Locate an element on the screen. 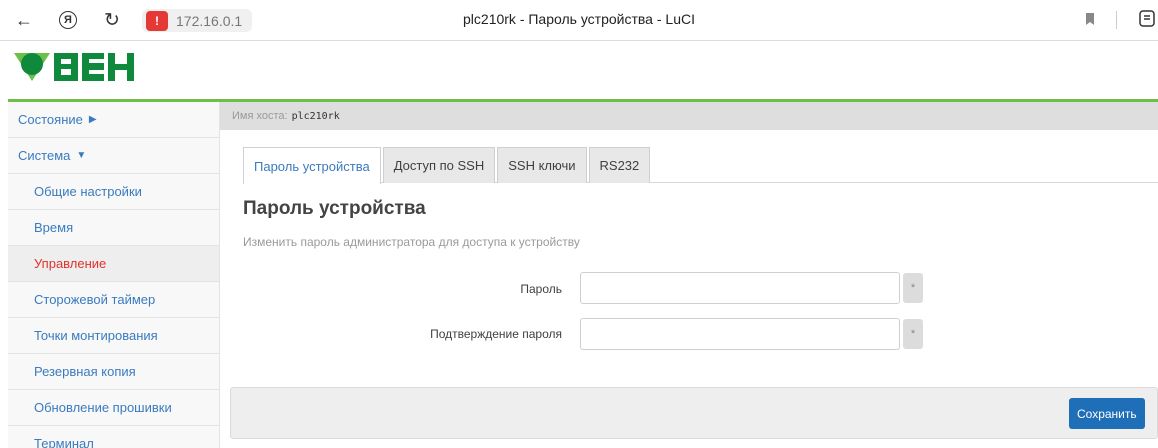 The width and height of the screenshot is (1158, 448). sidebar-item-mount-points: Точки монтирования is located at coordinates (113, 336).